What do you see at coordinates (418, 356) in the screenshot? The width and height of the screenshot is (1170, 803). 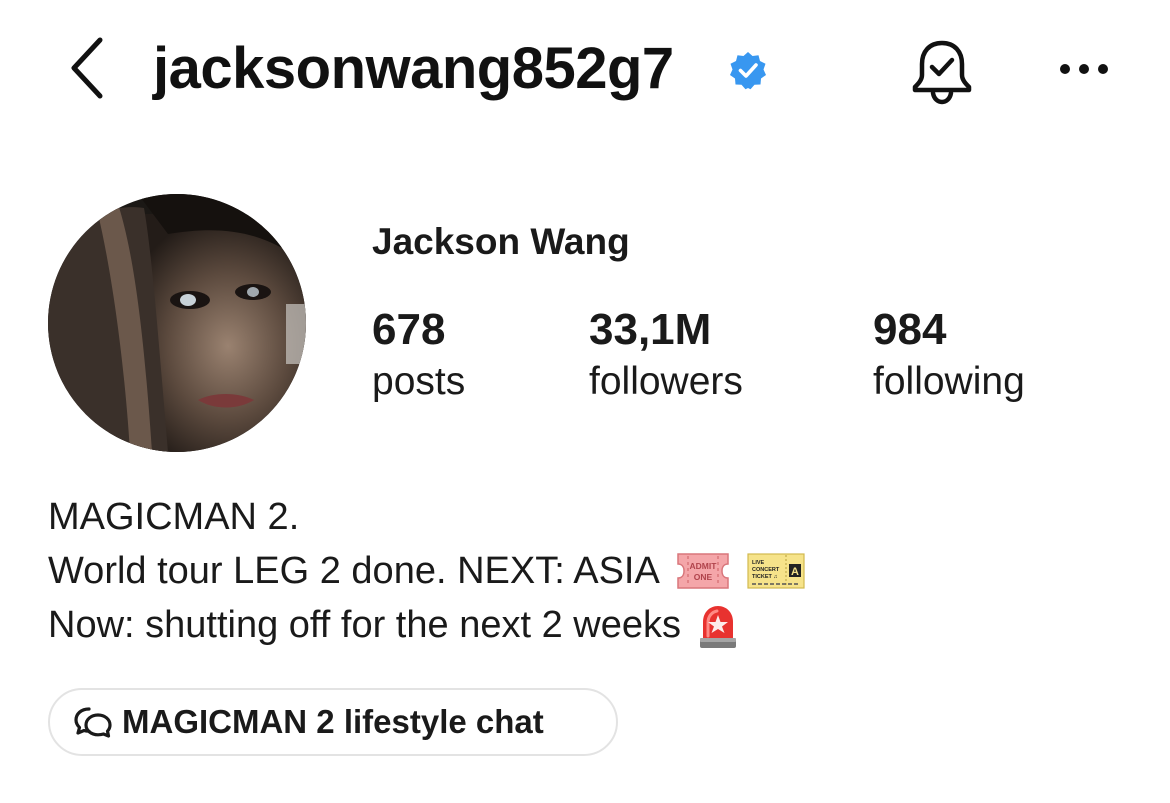 I see `posts-stat: 678 posts` at bounding box center [418, 356].